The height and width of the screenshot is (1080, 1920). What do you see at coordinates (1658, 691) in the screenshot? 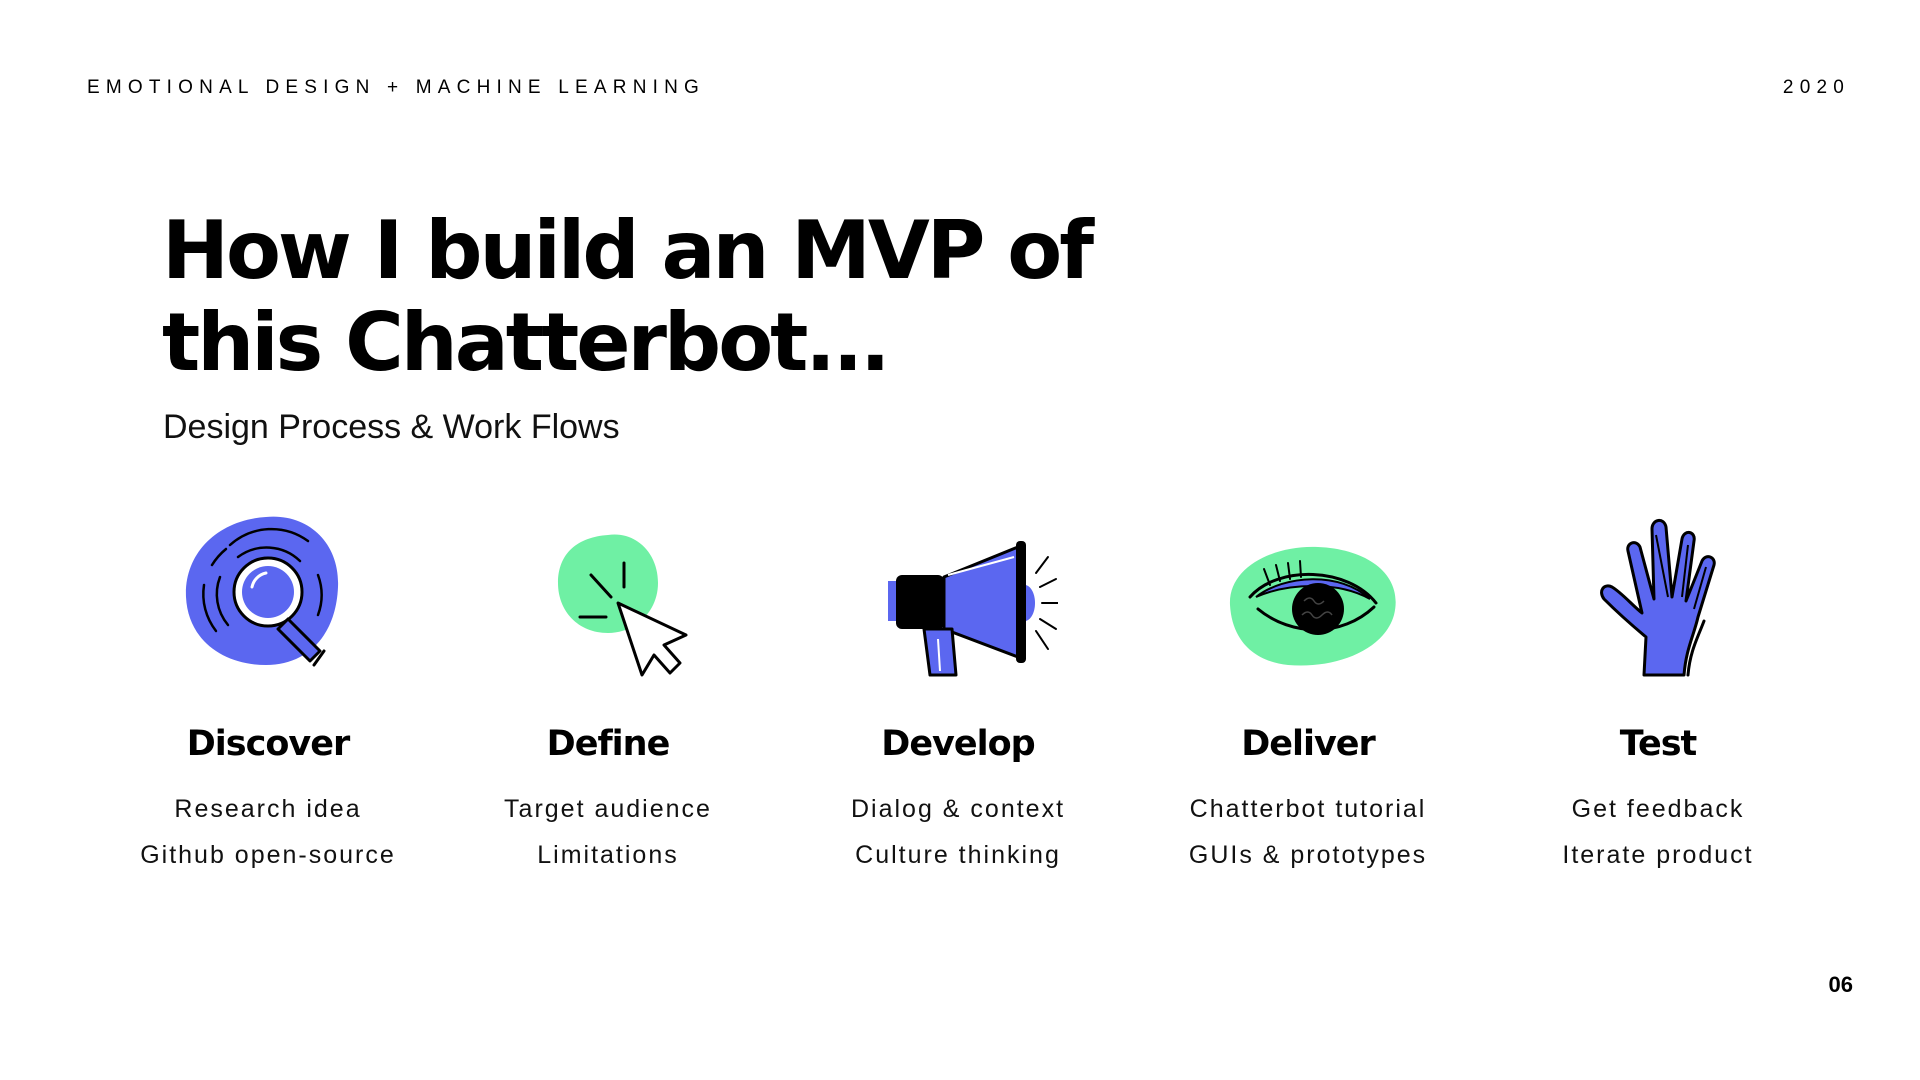
I see `step-test: Test Get feedback Iterate product` at bounding box center [1658, 691].